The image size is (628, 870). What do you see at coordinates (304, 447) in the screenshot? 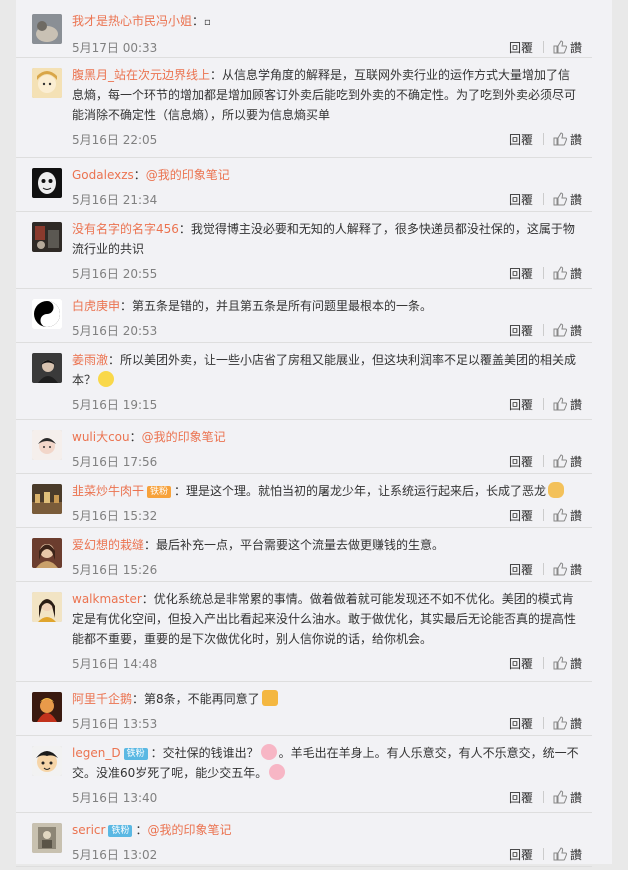
I see `comment-item: wuli大cou：@我的印象笔记 5月16日 17:56 回覆 讚` at bounding box center [304, 447].